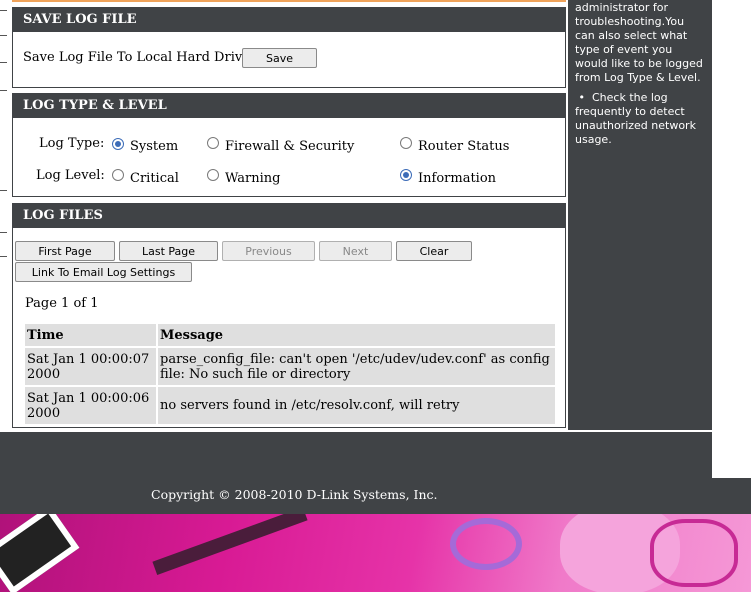 Image resolution: width=751 pixels, height=592 pixels. What do you see at coordinates (355, 251) in the screenshot?
I see `next-button: Next` at bounding box center [355, 251].